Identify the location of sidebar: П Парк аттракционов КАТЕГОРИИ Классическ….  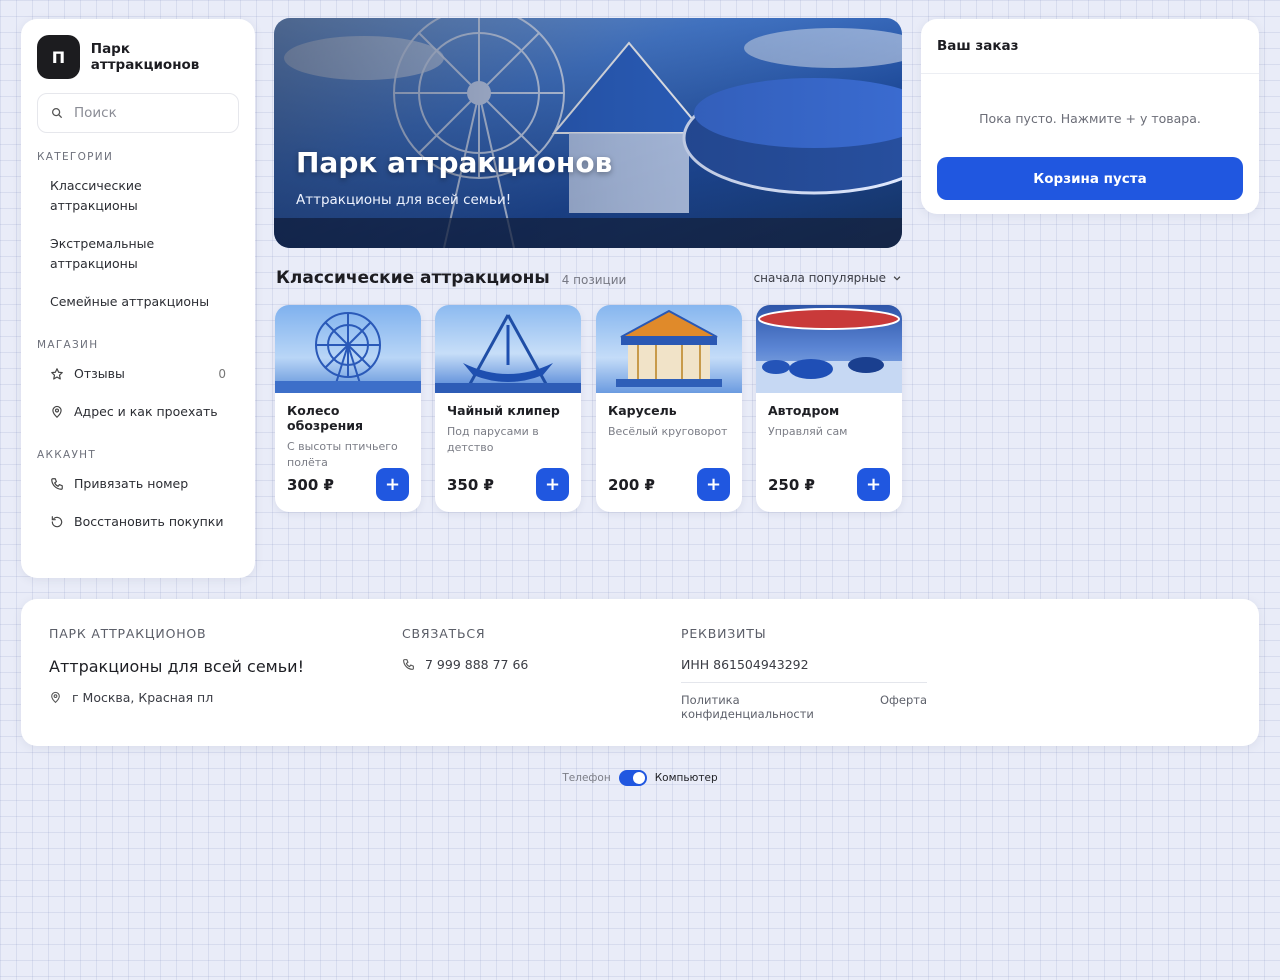
(138, 298).